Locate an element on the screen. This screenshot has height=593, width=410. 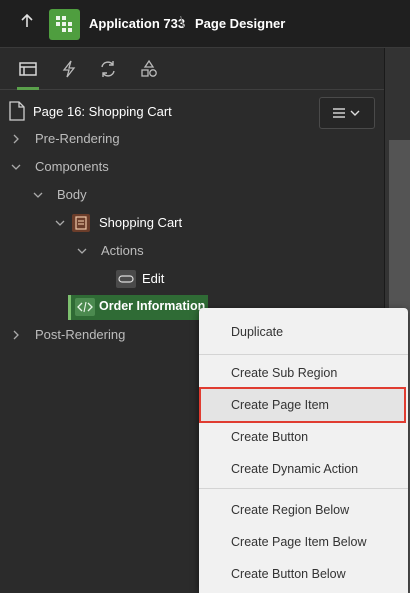
page-icon is located at coordinates (17, 112).